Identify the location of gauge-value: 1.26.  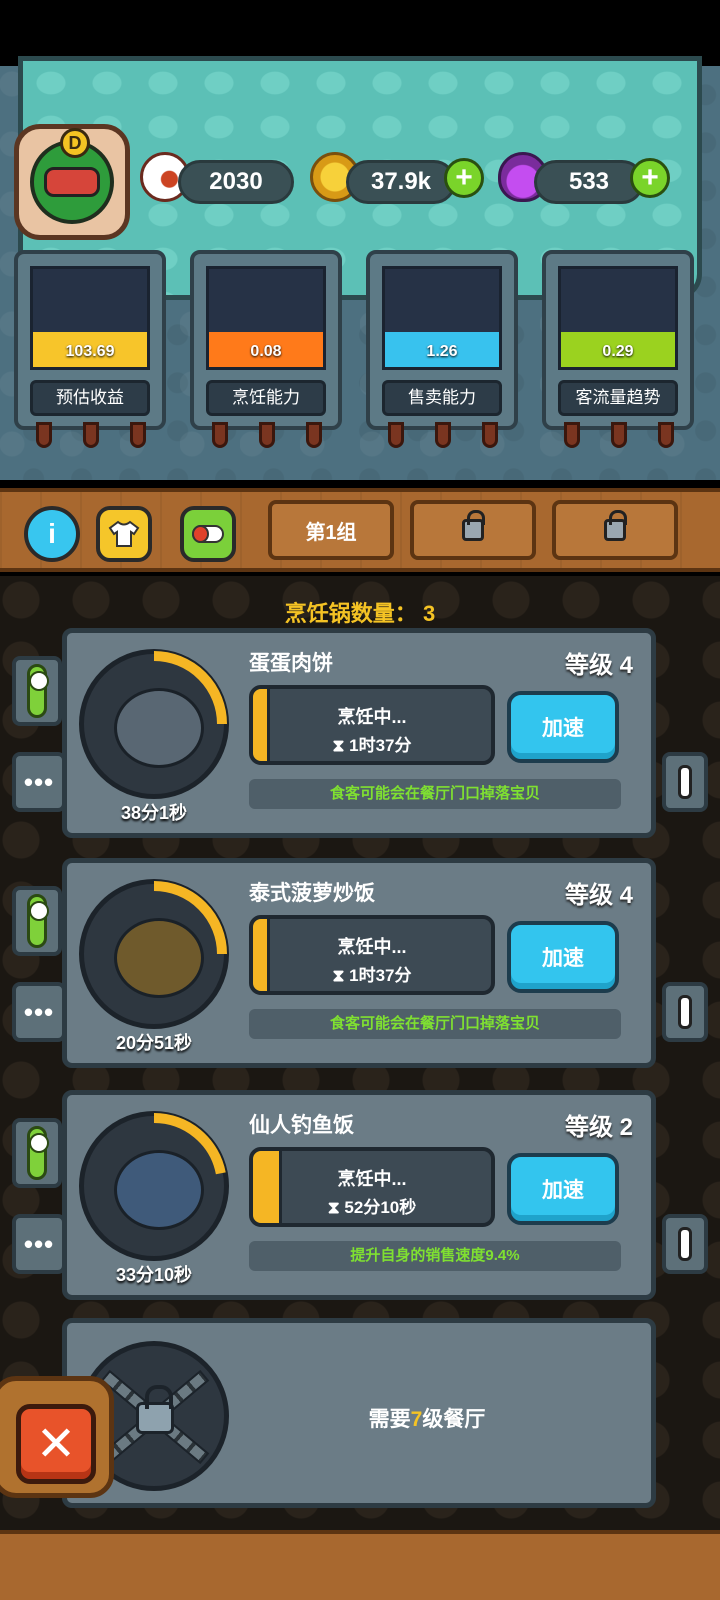
(442, 351).